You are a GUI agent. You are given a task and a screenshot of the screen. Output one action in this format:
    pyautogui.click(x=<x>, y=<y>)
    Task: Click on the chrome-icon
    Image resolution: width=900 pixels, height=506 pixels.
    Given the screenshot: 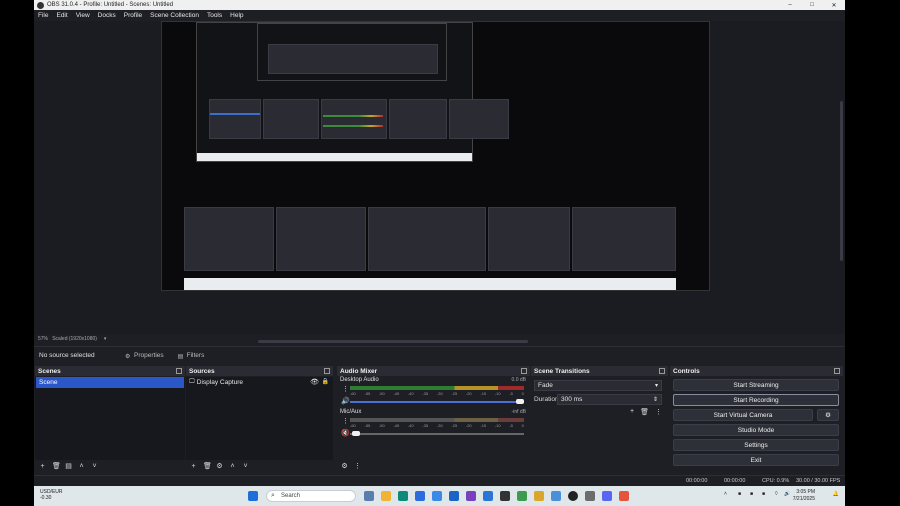 What is the action you would take?
    pyautogui.click(x=437, y=496)
    